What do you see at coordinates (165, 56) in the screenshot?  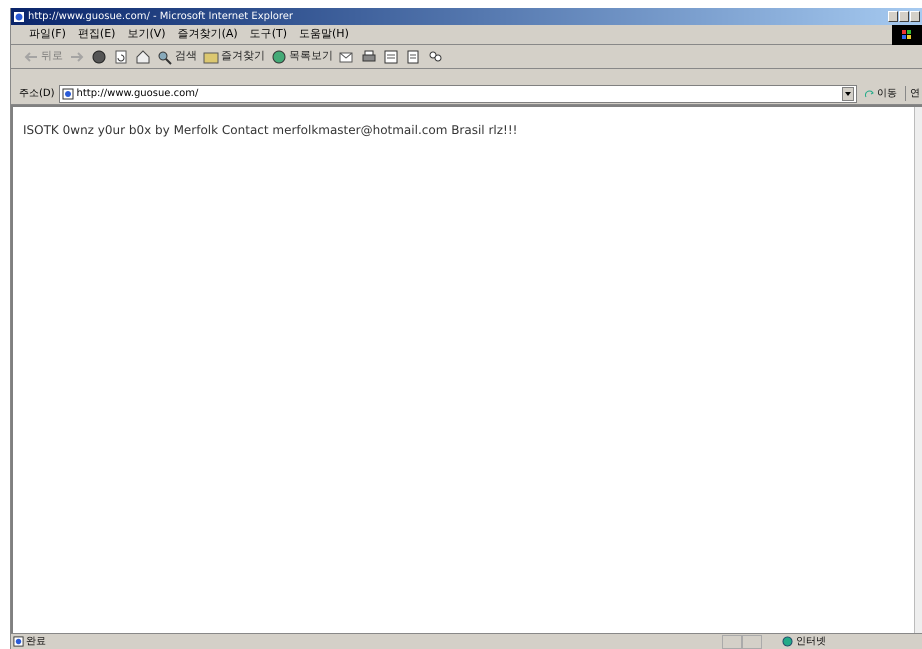 I see `search-icon` at bounding box center [165, 56].